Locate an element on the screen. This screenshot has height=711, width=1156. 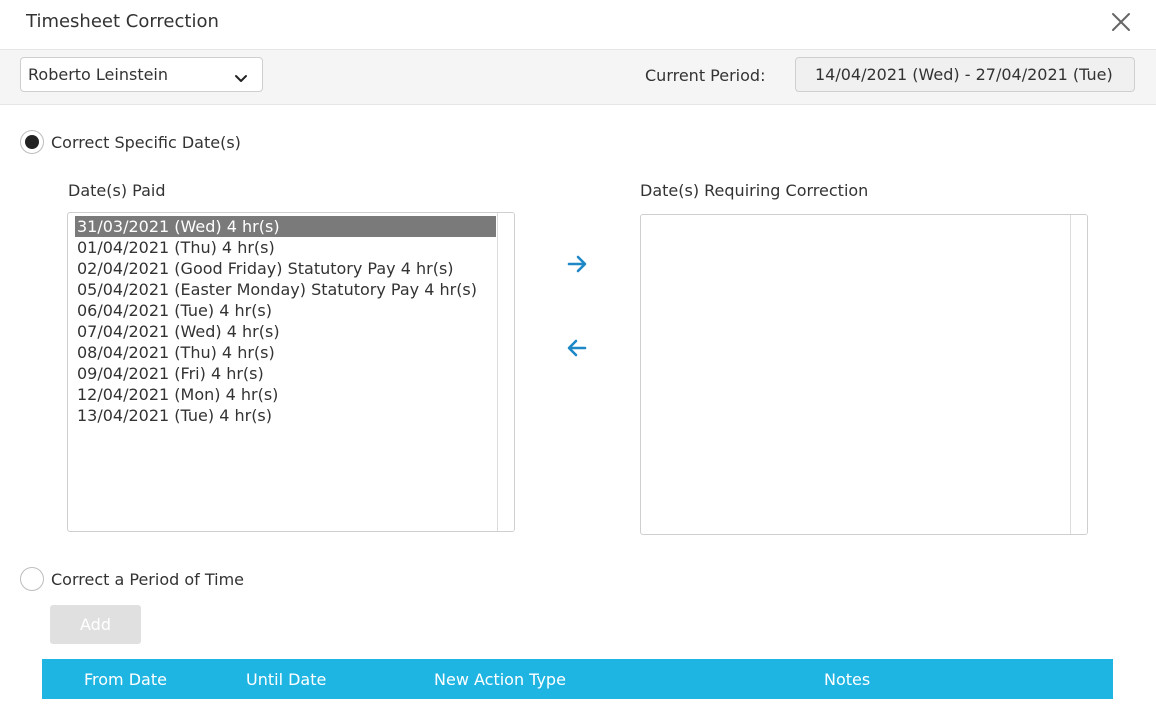
correct-specific-dates-label: Correct Specific Date(s) is located at coordinates (146, 142).